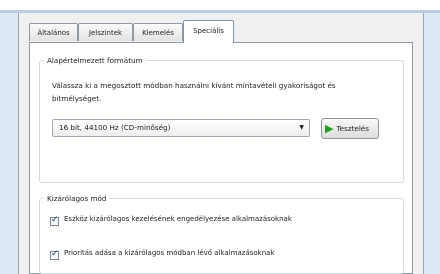 This screenshot has height=274, width=440. What do you see at coordinates (105, 32) in the screenshot?
I see `tab-levels: Jelszintek` at bounding box center [105, 32].